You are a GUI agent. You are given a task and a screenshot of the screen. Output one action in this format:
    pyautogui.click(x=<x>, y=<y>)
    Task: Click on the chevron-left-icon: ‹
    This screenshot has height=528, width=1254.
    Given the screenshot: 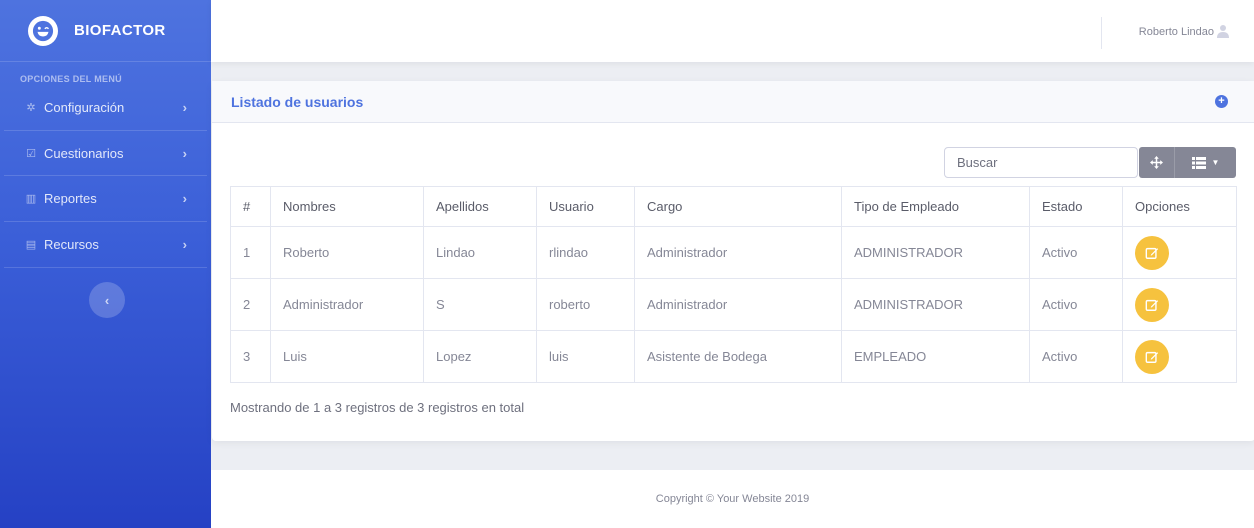 What is the action you would take?
    pyautogui.click(x=107, y=300)
    